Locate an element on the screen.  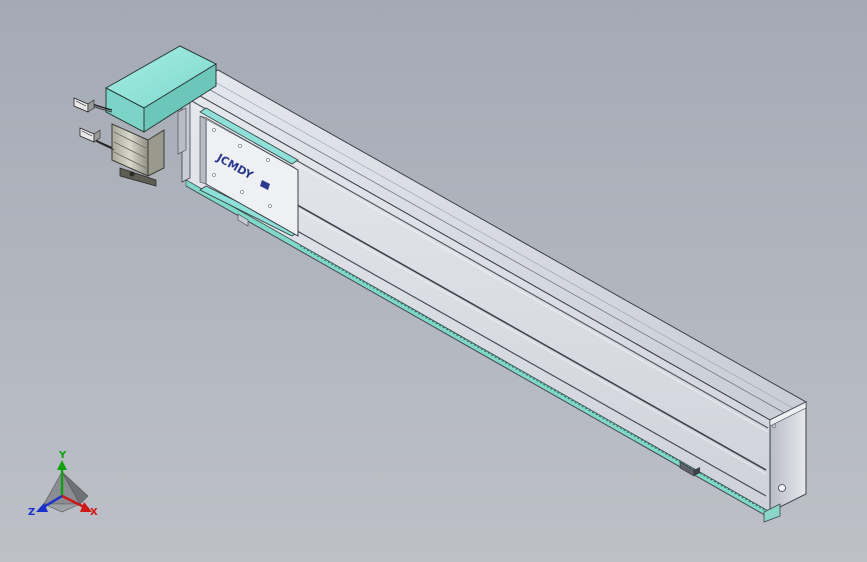
rail-end-cap is located at coordinates (785, 462).